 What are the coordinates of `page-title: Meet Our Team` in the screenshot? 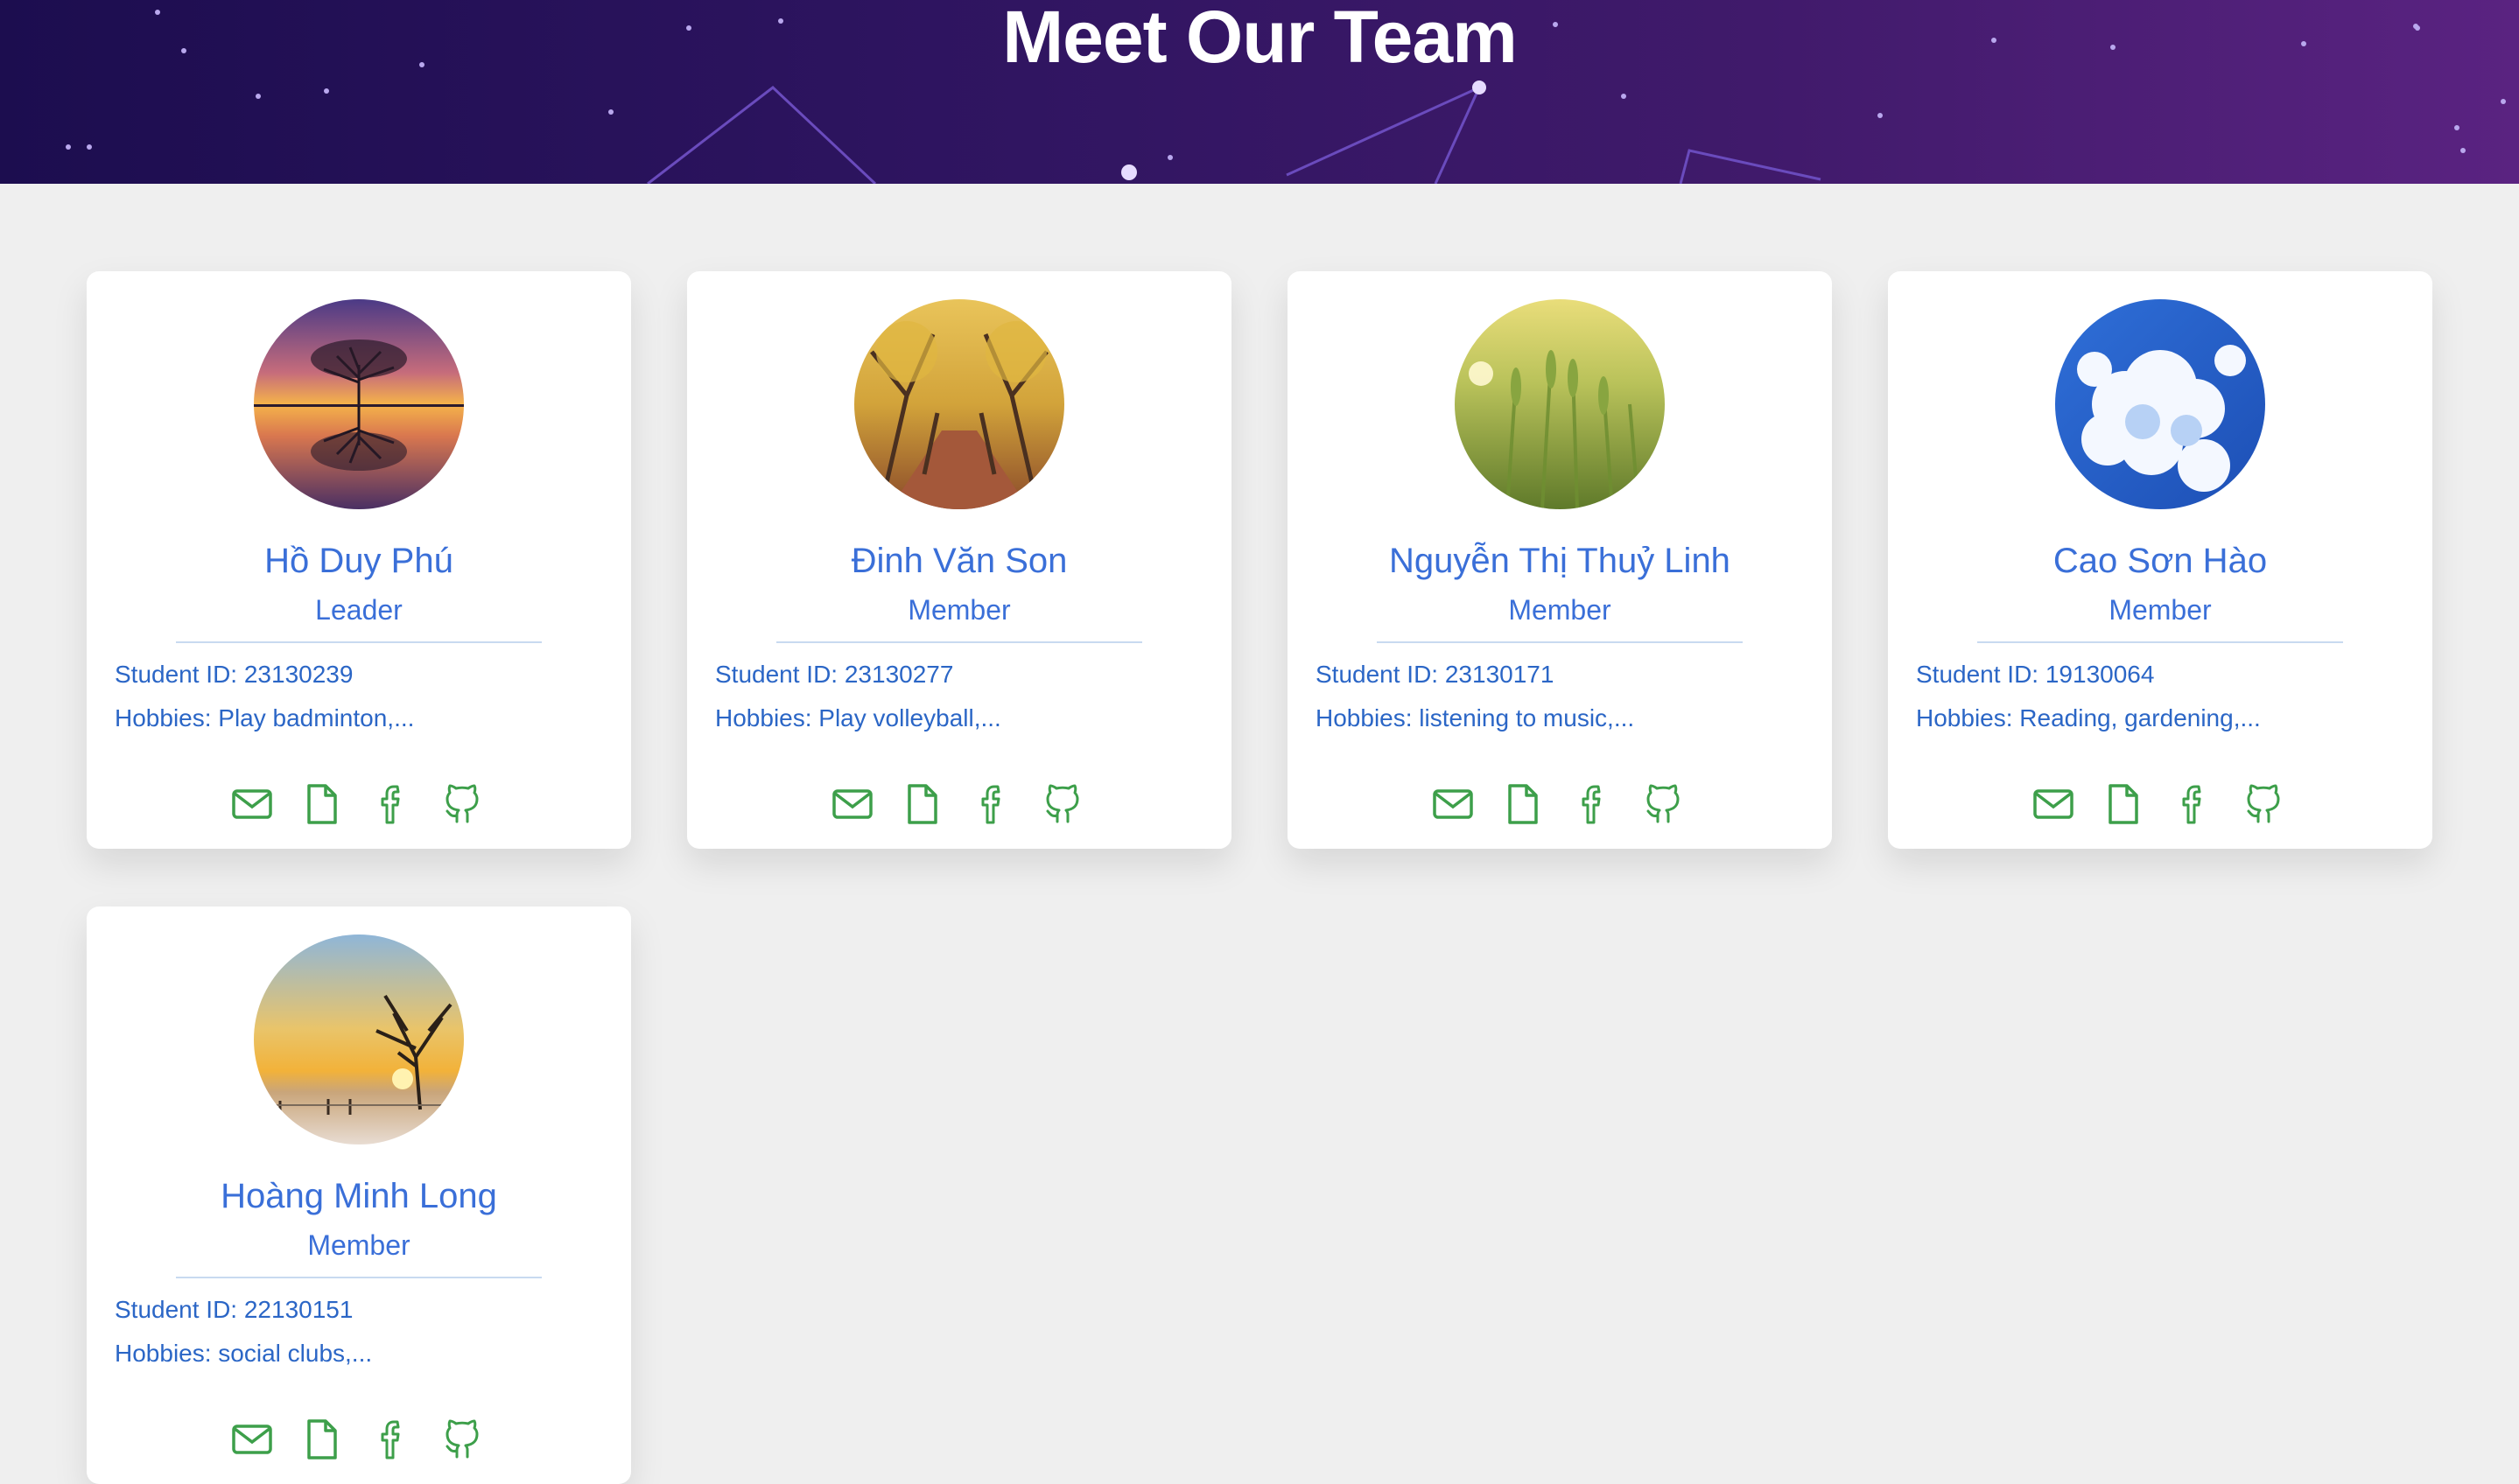 It's located at (1260, 39).